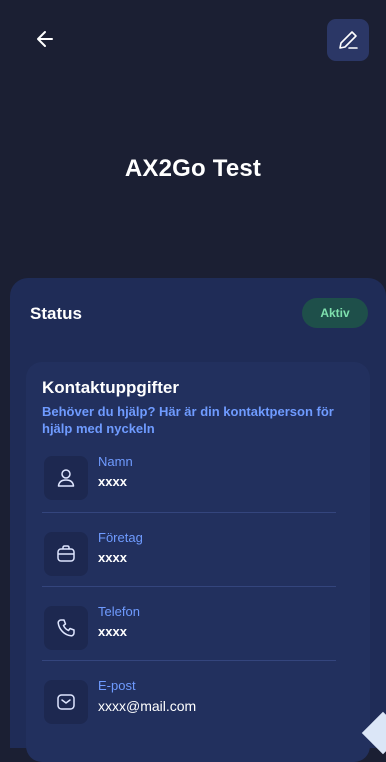 The width and height of the screenshot is (386, 762). I want to click on briefcase-icon-box, so click(66, 554).